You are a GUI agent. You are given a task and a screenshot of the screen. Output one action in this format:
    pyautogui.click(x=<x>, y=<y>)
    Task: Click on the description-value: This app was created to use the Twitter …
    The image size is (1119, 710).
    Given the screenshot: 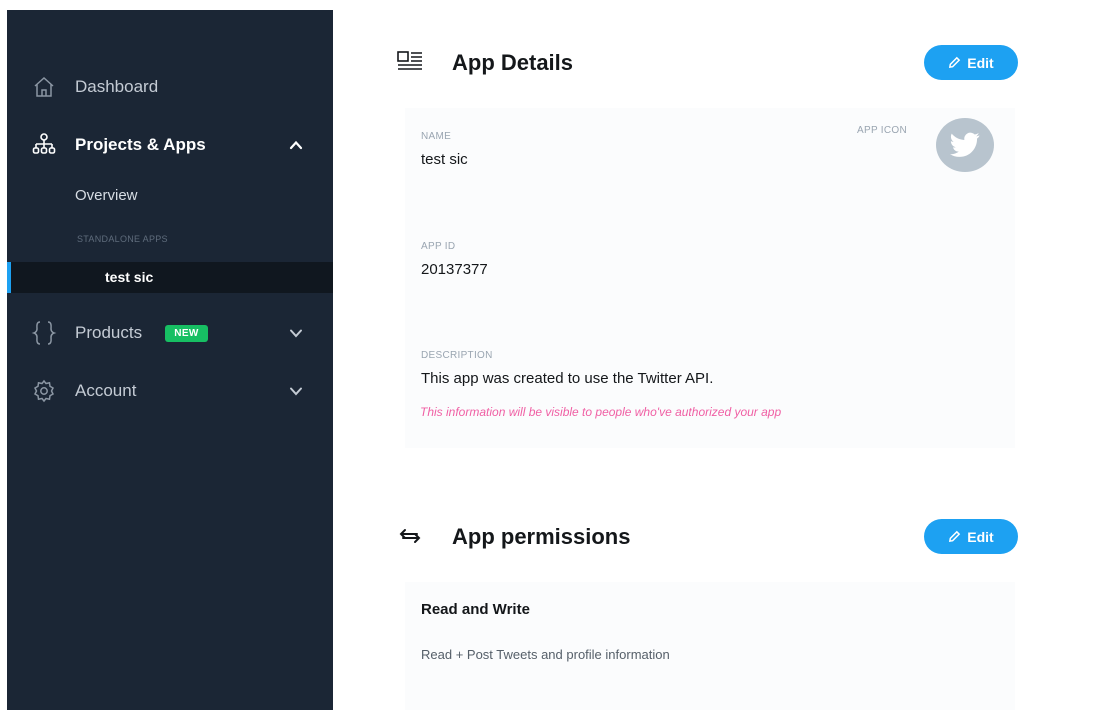 What is the action you would take?
    pyautogui.click(x=567, y=378)
    